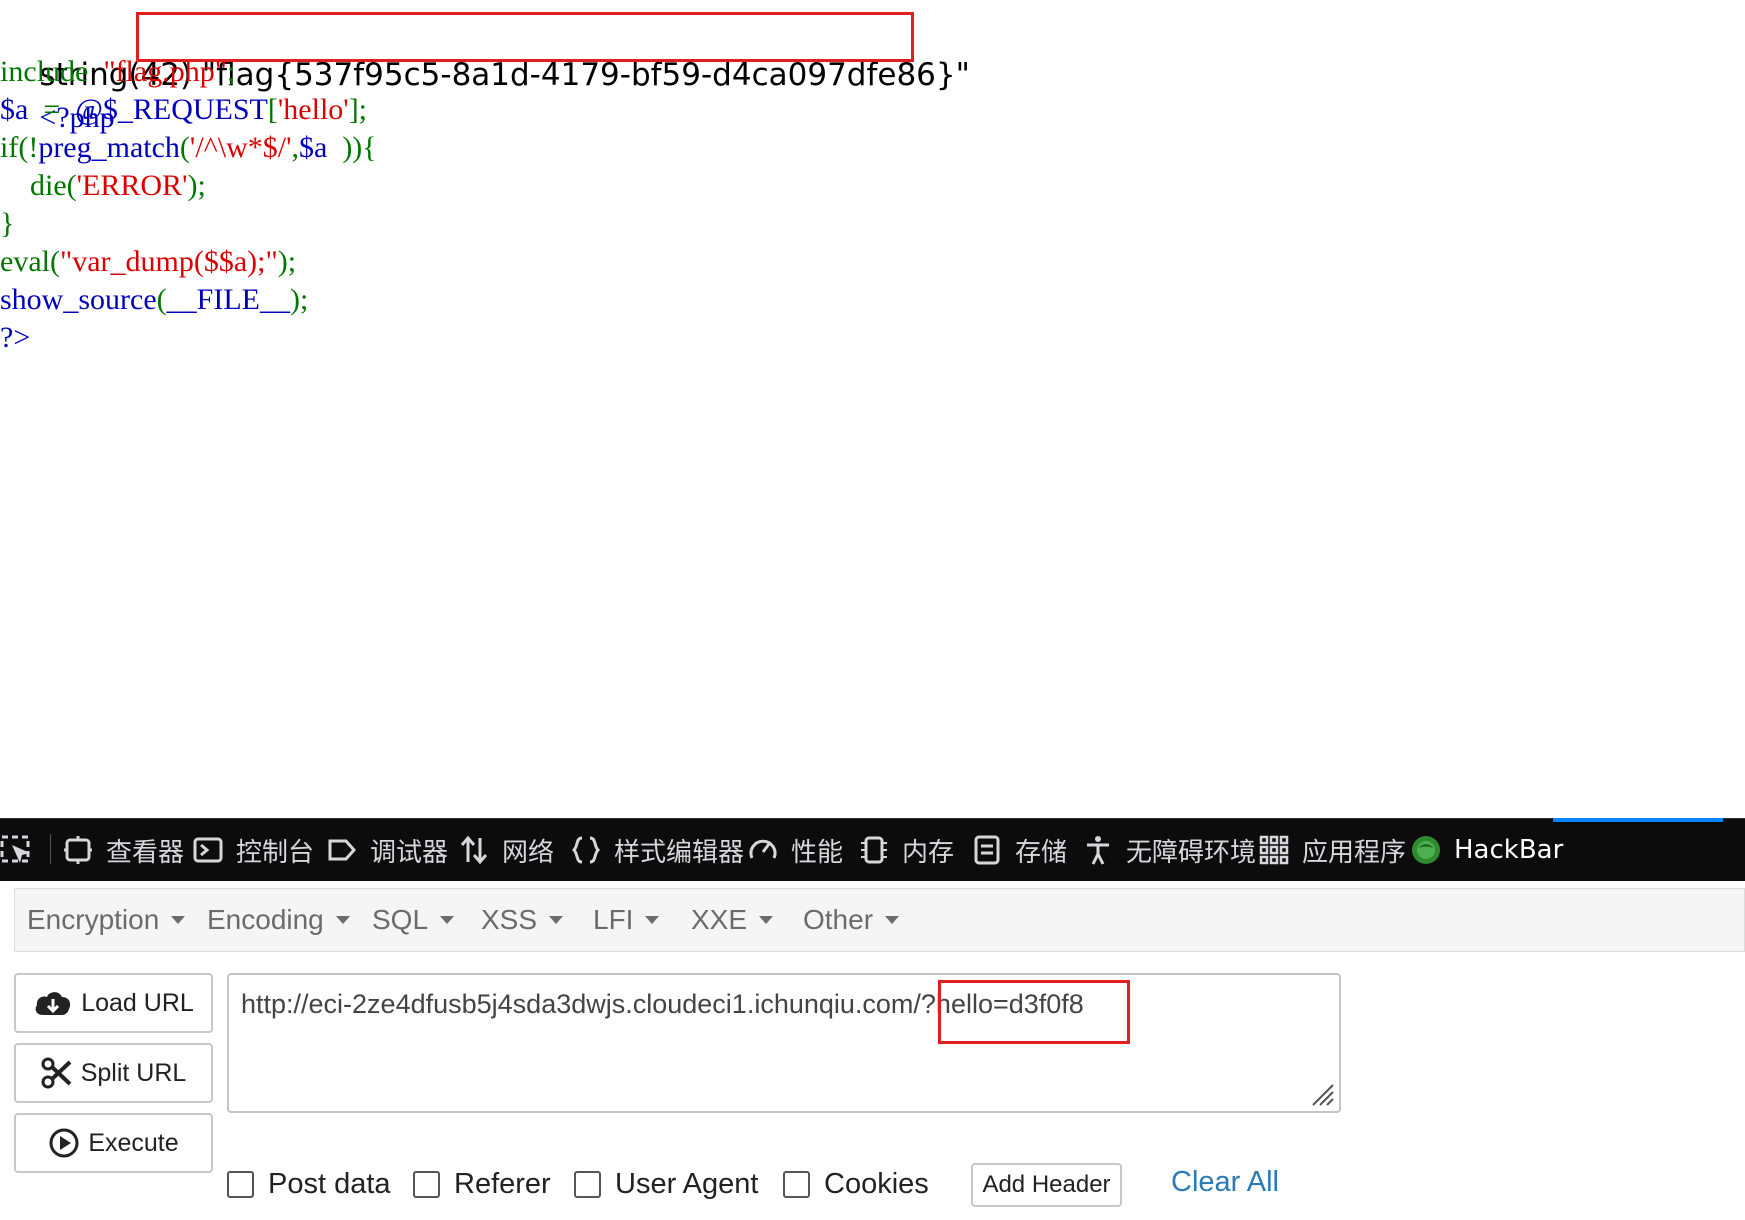  Describe the element at coordinates (413, 920) in the screenshot. I see `hackbar-menu-item: SQL` at that location.